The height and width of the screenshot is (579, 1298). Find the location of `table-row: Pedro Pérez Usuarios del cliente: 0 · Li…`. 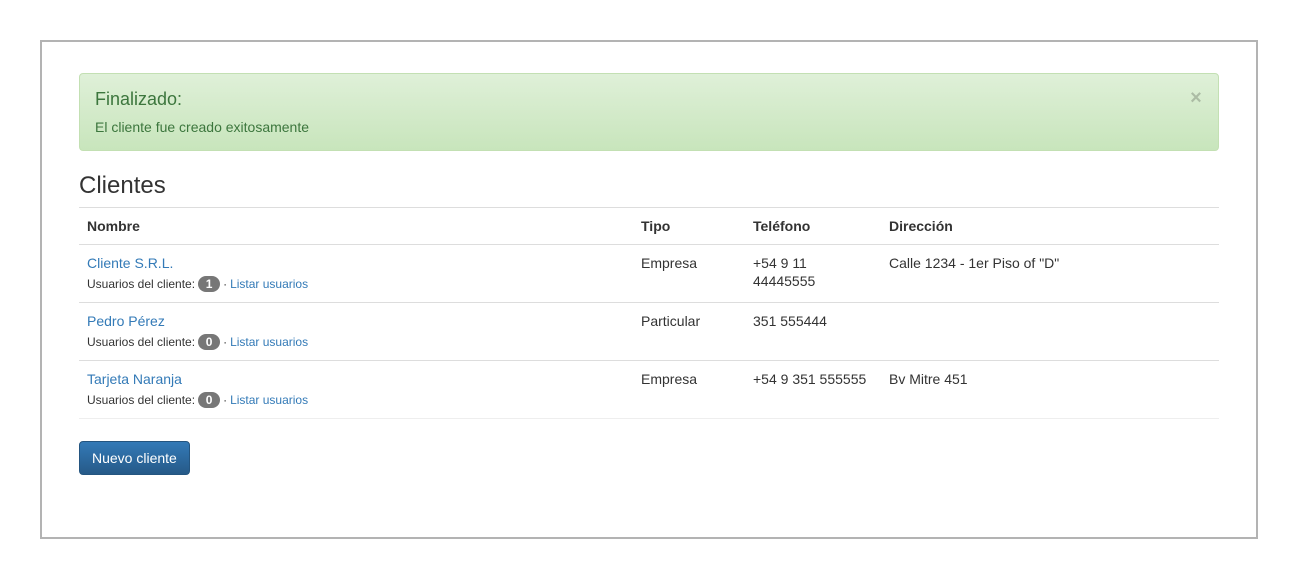

table-row: Pedro Pérez Usuarios del cliente: 0 · Li… is located at coordinates (649, 331).